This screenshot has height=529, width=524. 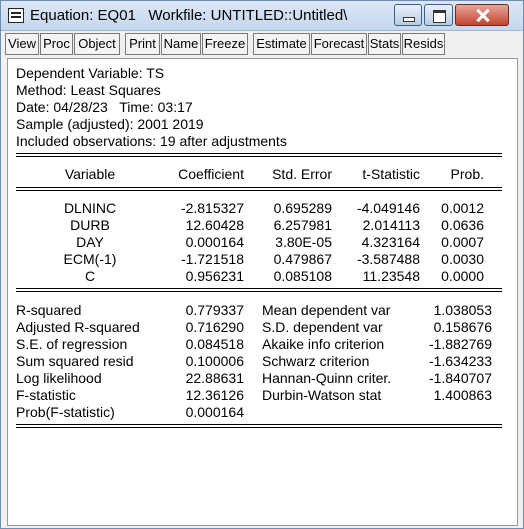 I want to click on object-button: Object, so click(x=97, y=44).